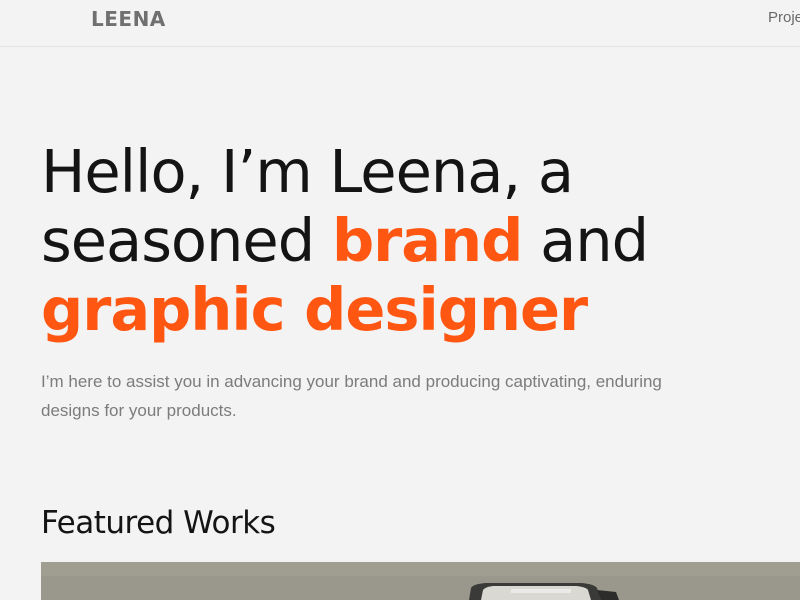 This screenshot has height=600, width=800. Describe the element at coordinates (784, 17) in the screenshot. I see `nav-link-projects: Proje` at that location.